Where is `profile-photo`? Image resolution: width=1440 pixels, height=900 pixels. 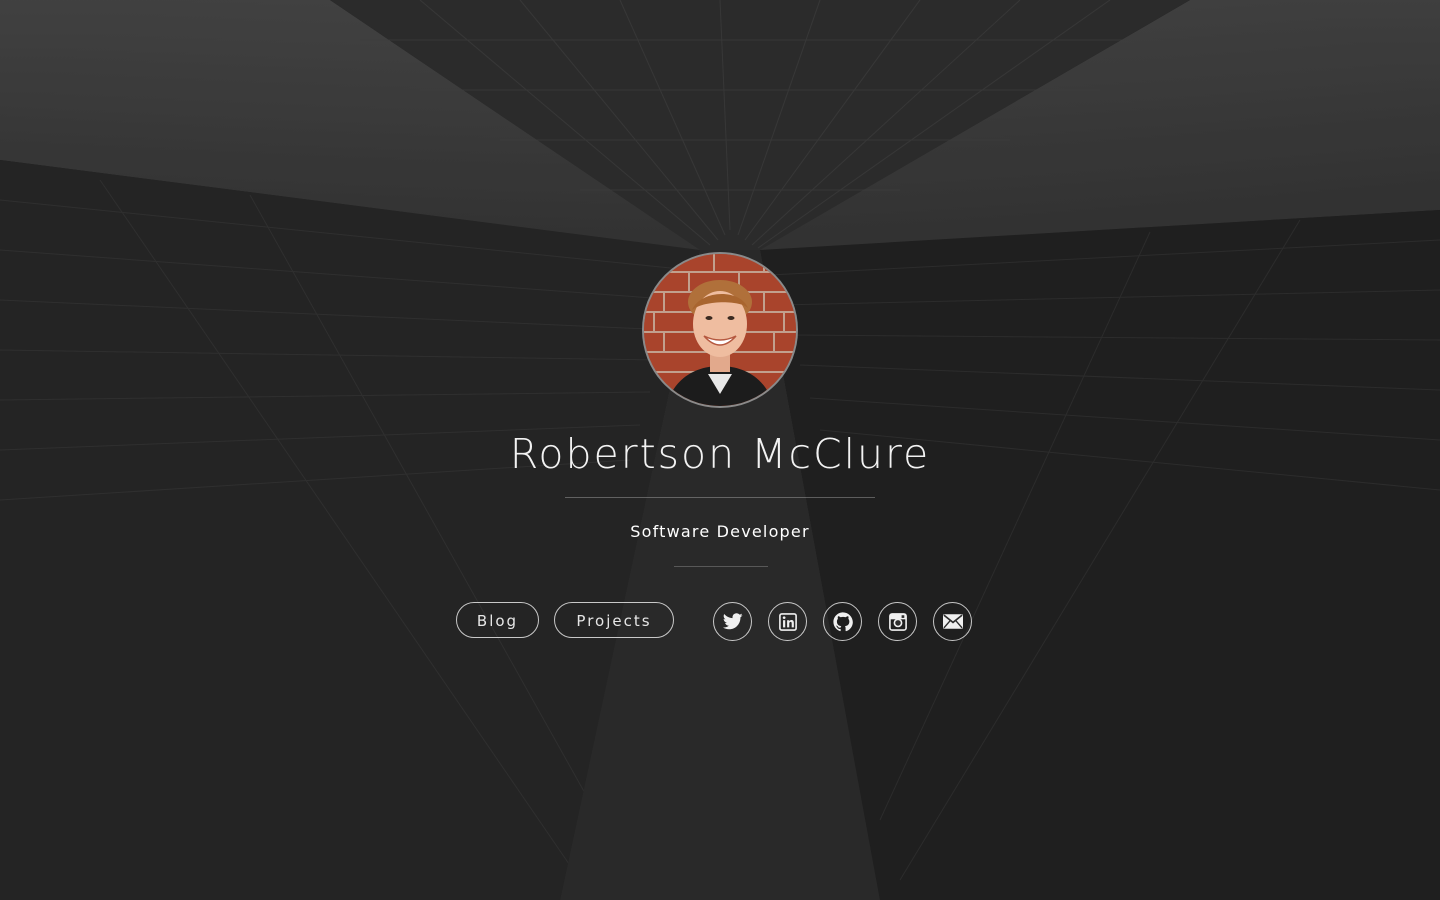 profile-photo is located at coordinates (720, 330).